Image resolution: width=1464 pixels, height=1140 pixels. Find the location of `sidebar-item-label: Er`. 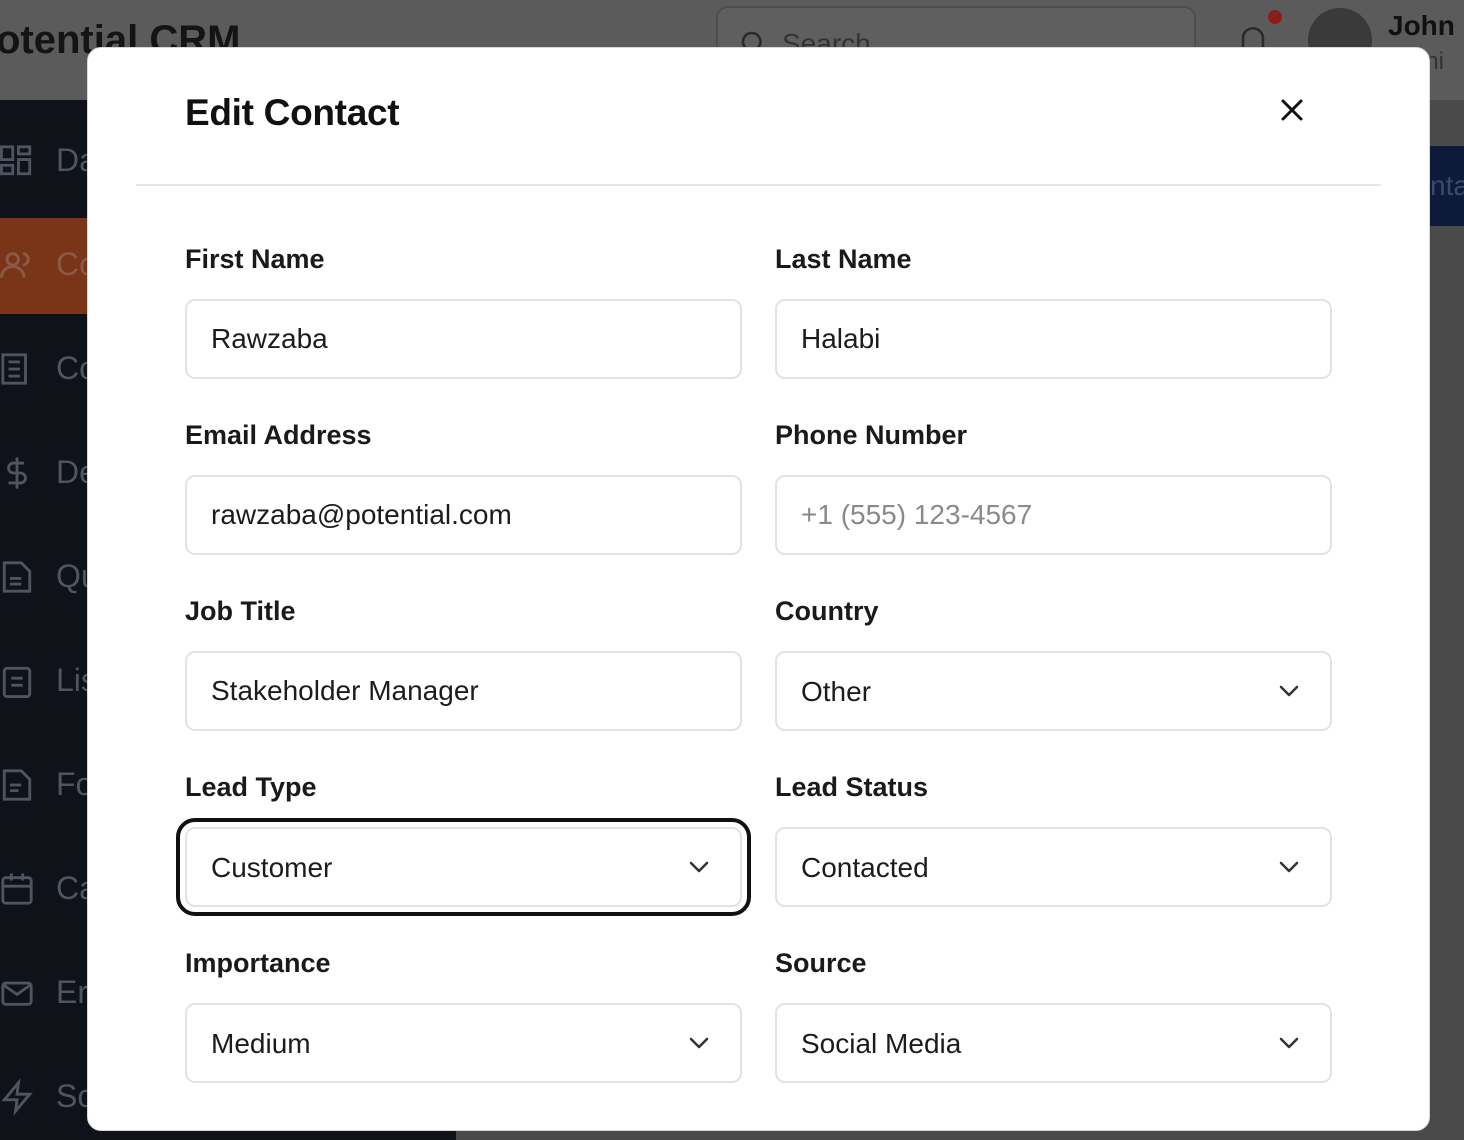

sidebar-item-label: Er is located at coordinates (72, 992).